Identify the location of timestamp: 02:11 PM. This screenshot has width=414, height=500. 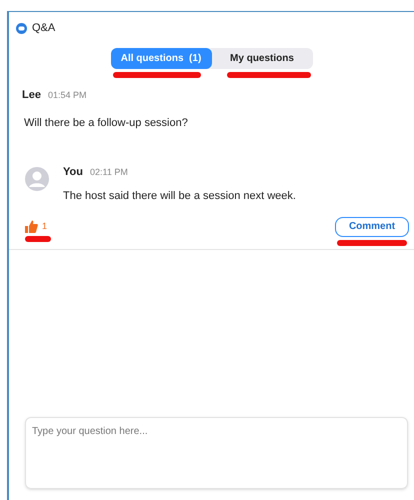
(109, 172).